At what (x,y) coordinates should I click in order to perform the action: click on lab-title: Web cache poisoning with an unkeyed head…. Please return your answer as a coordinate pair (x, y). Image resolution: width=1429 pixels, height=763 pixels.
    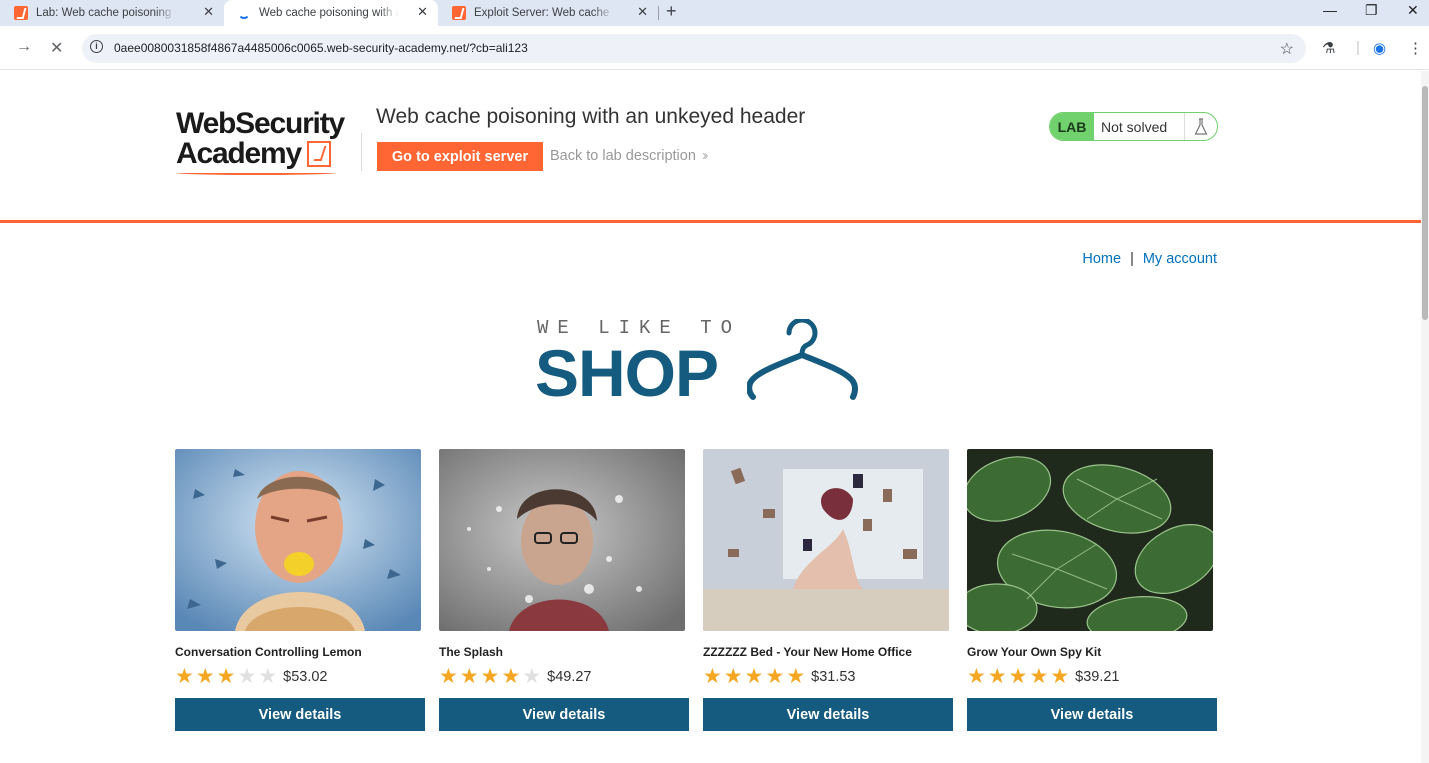
    Looking at the image, I should click on (591, 116).